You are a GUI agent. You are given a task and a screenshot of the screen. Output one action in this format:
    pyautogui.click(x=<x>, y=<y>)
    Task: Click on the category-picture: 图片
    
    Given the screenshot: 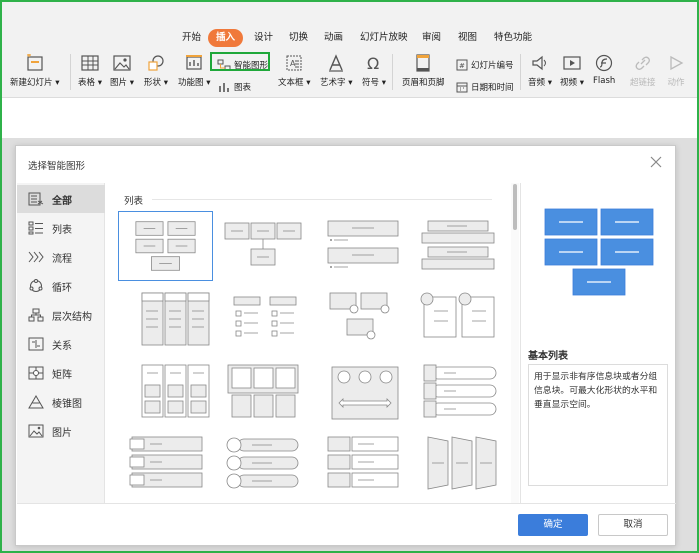 What is the action you would take?
    pyautogui.click(x=61, y=431)
    